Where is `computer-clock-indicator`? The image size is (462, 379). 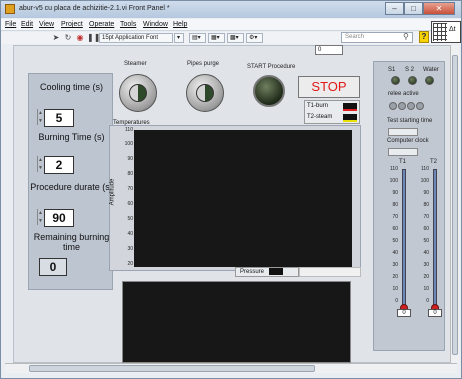 computer-clock-indicator is located at coordinates (403, 152).